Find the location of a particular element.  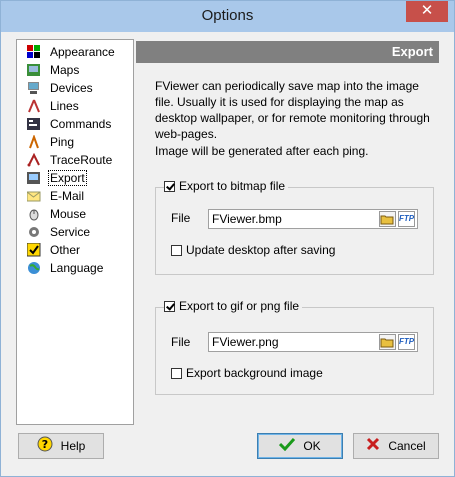

close-button: ✕ is located at coordinates (427, 11).